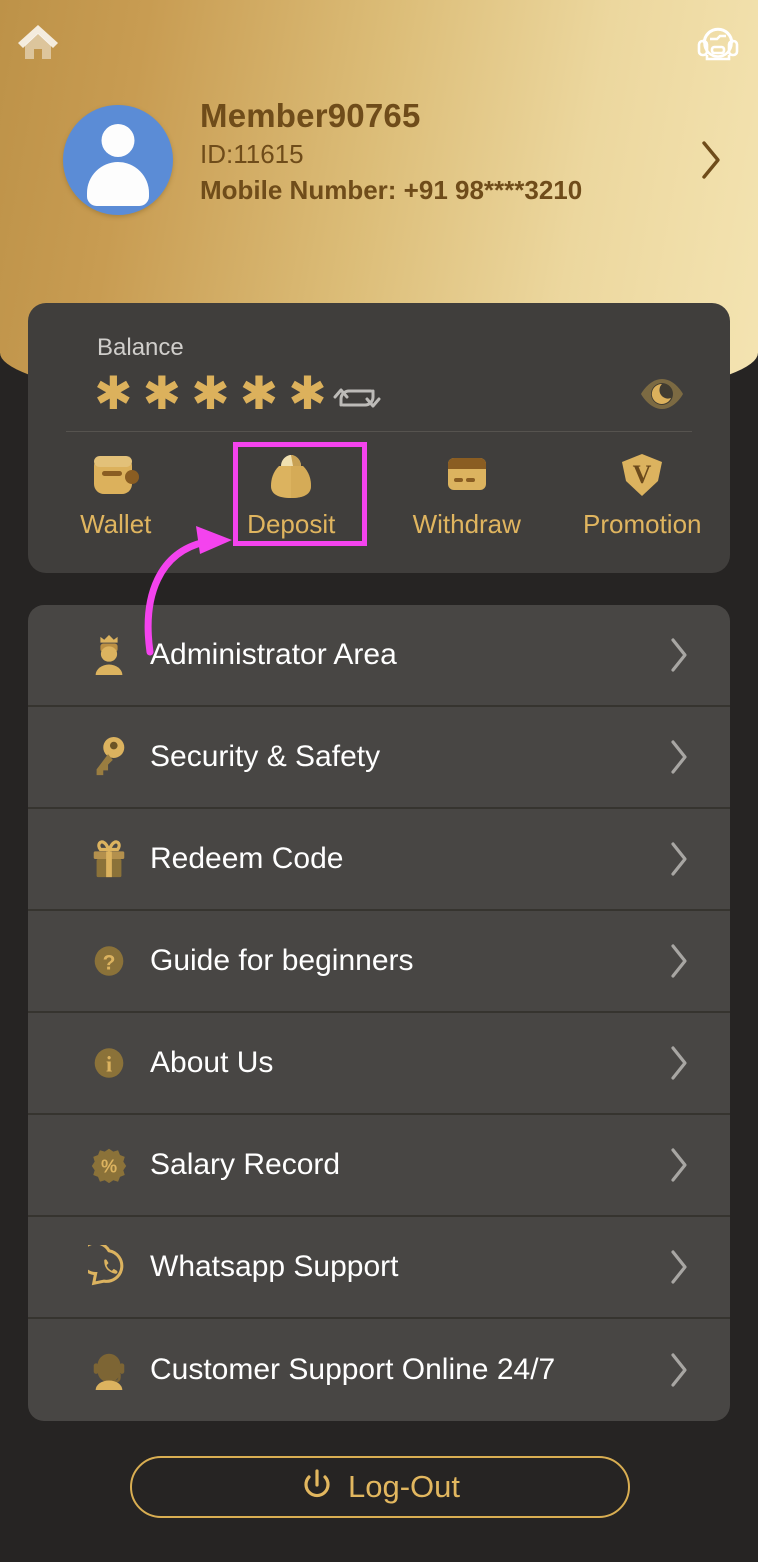 This screenshot has height=1562, width=758. What do you see at coordinates (379, 40) in the screenshot?
I see `header-toolbar` at bounding box center [379, 40].